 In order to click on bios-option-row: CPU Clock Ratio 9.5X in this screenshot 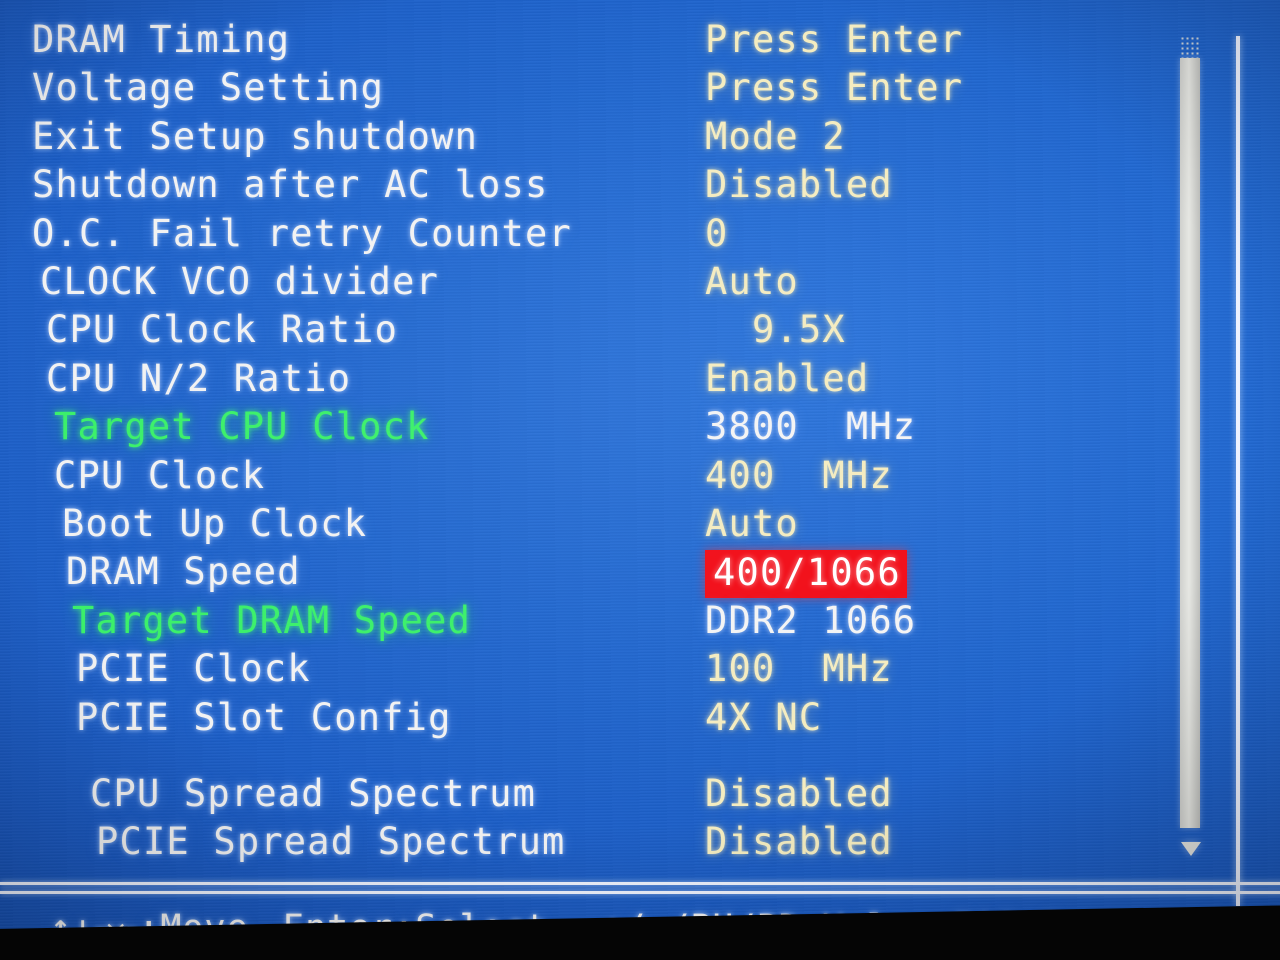, I will do `click(605, 330)`.